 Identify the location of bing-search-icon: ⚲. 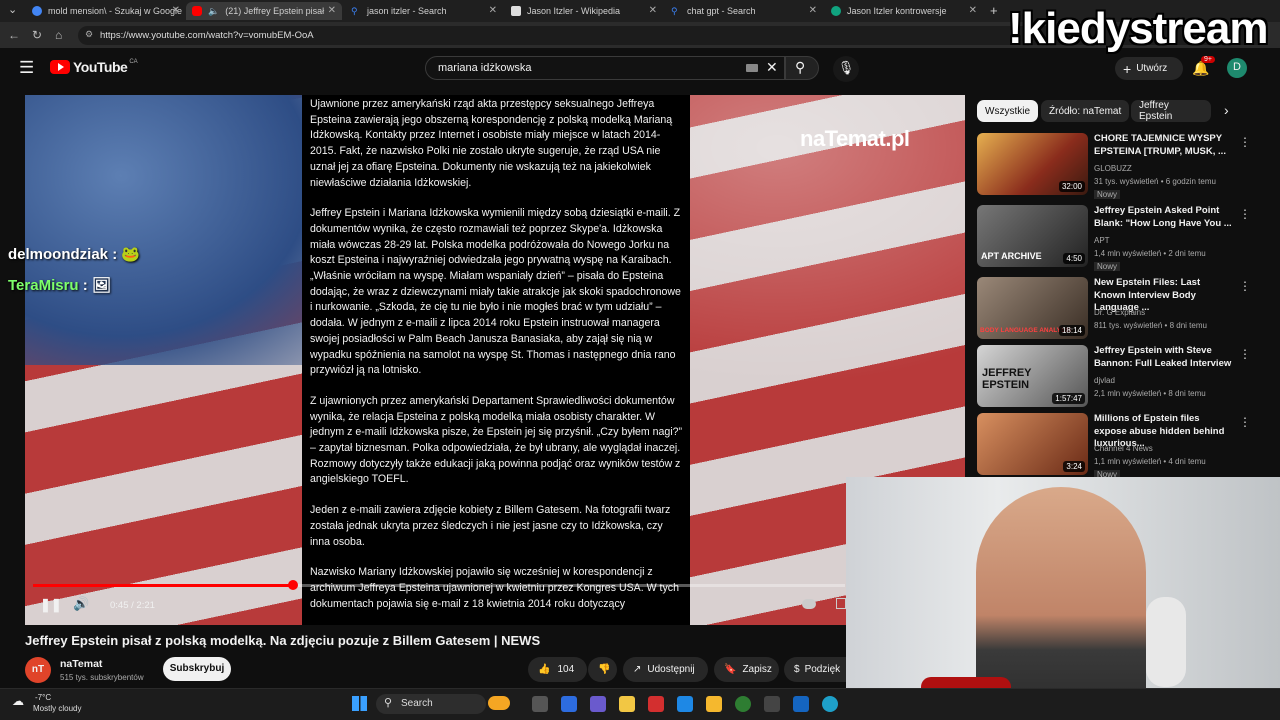
(674, 11).